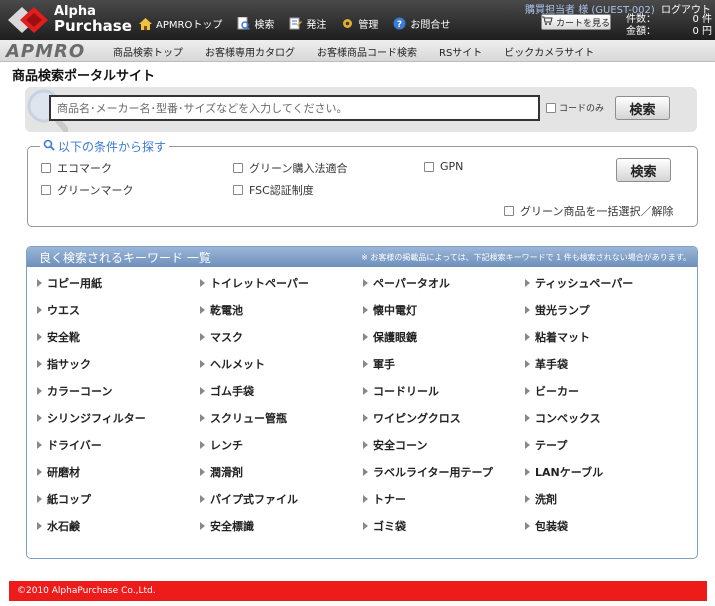  What do you see at coordinates (290, 168) in the screenshot?
I see `condition-green-purchase-law: グリーン購入法適合` at bounding box center [290, 168].